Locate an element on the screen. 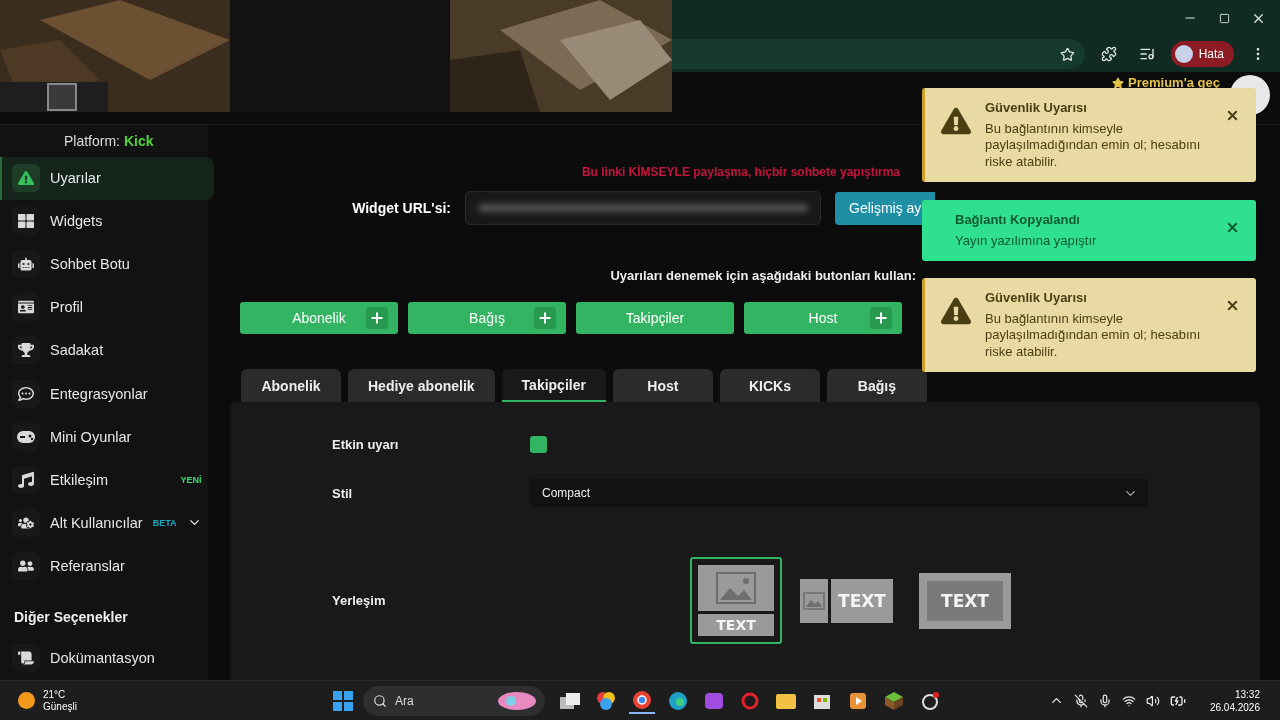  bookmark-star-icon is located at coordinates (1067, 54).